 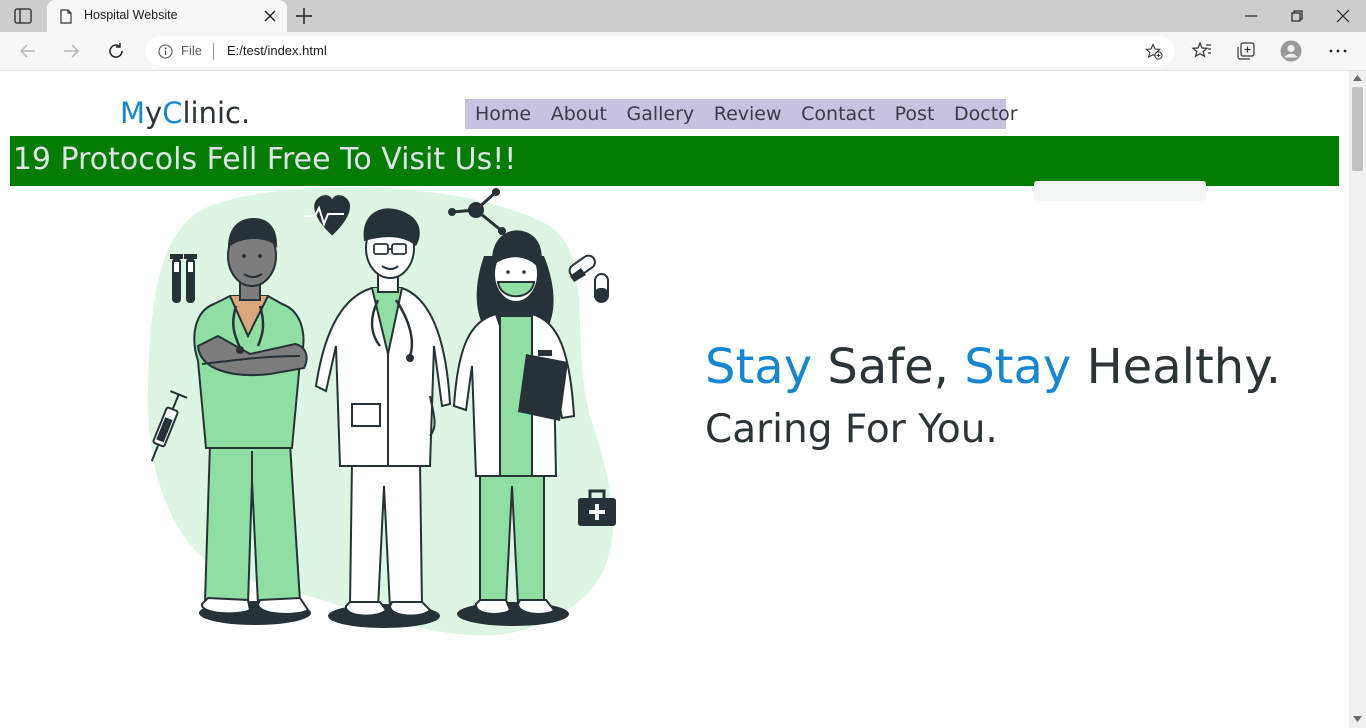 I want to click on nav-about: About, so click(x=579, y=114).